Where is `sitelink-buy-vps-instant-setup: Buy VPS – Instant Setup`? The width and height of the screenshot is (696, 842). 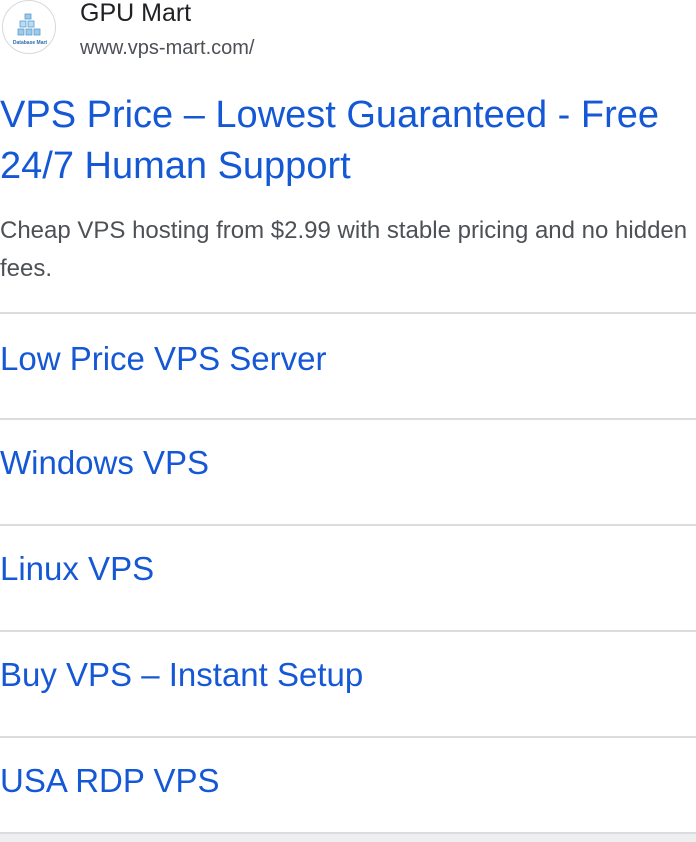 sitelink-buy-vps-instant-setup: Buy VPS – Instant Setup is located at coordinates (348, 683).